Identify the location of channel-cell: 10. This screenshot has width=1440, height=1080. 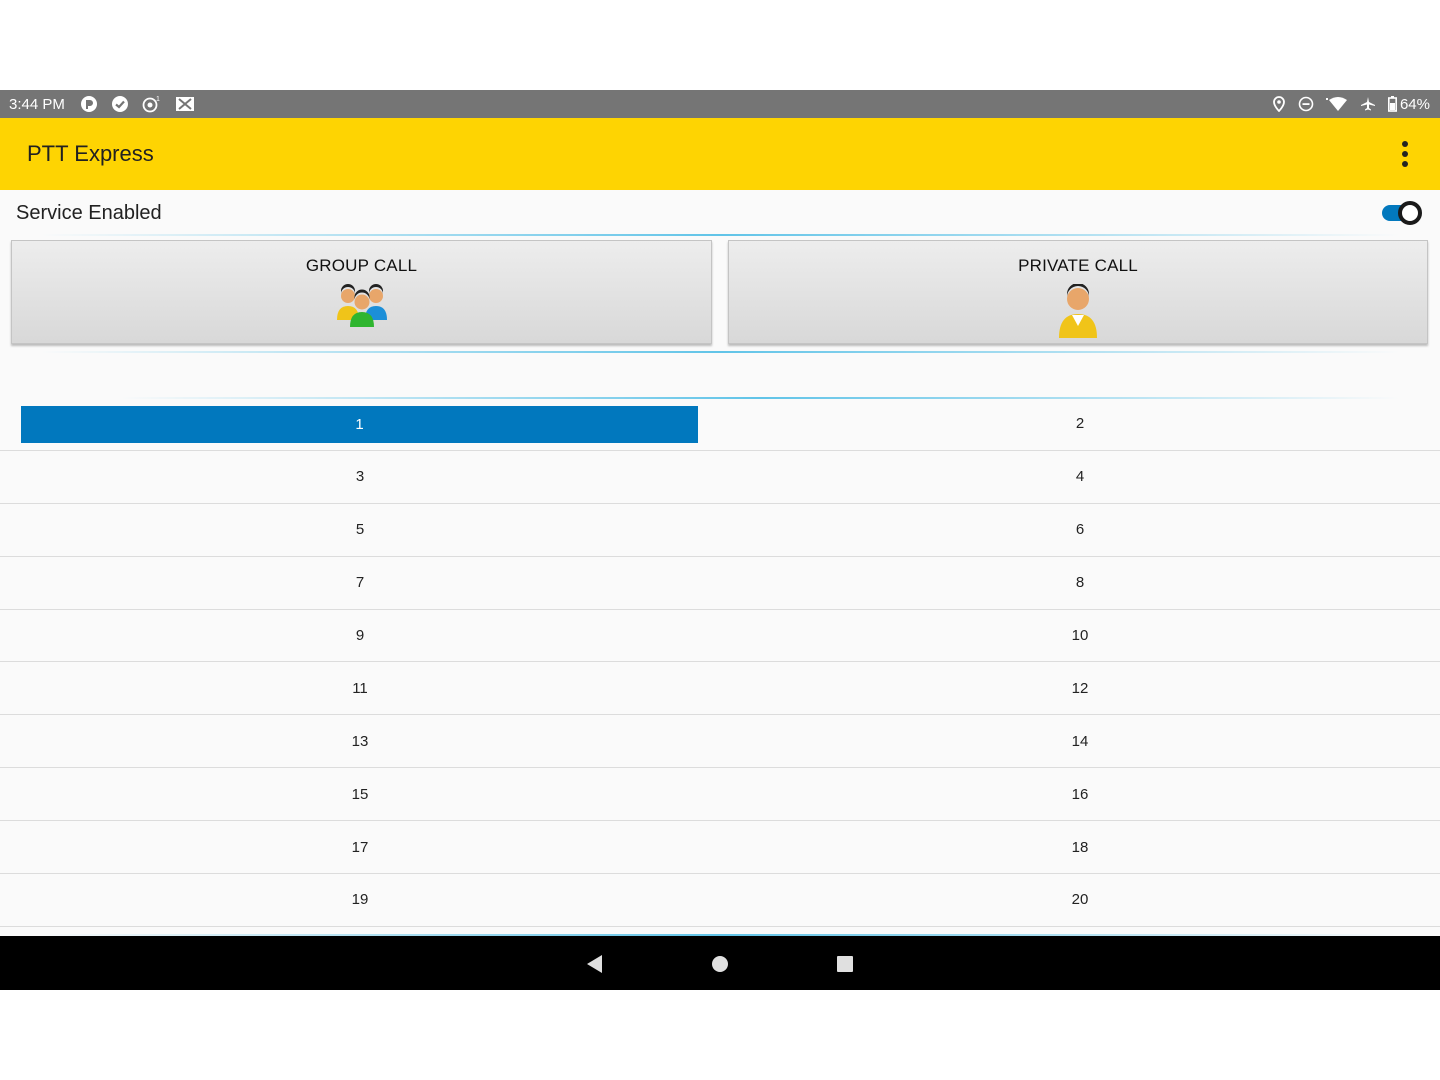
(1080, 636).